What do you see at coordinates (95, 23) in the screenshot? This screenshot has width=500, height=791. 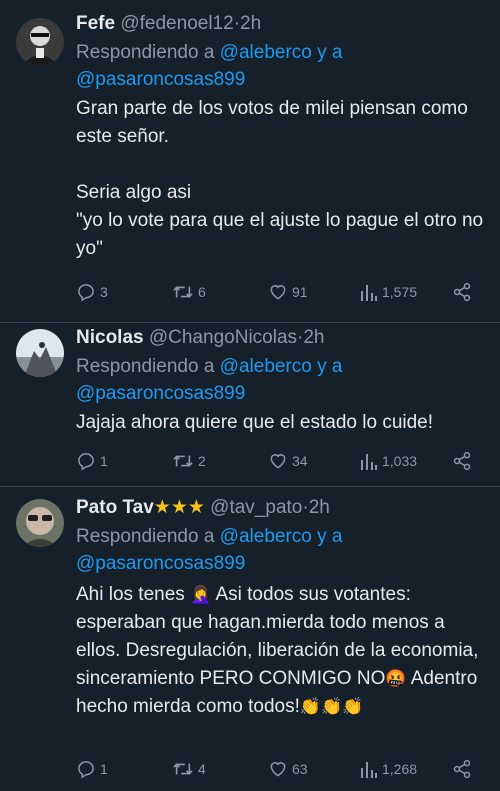 I see `display-name: Fefe` at bounding box center [95, 23].